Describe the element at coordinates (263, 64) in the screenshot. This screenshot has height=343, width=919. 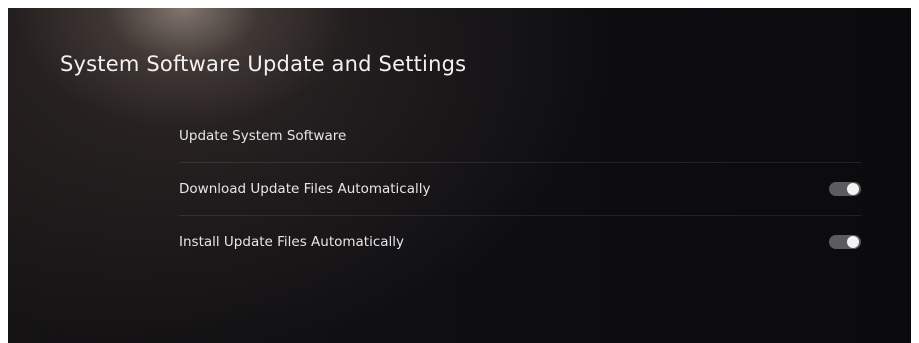
I see `page-title: System Software Update and Settings` at that location.